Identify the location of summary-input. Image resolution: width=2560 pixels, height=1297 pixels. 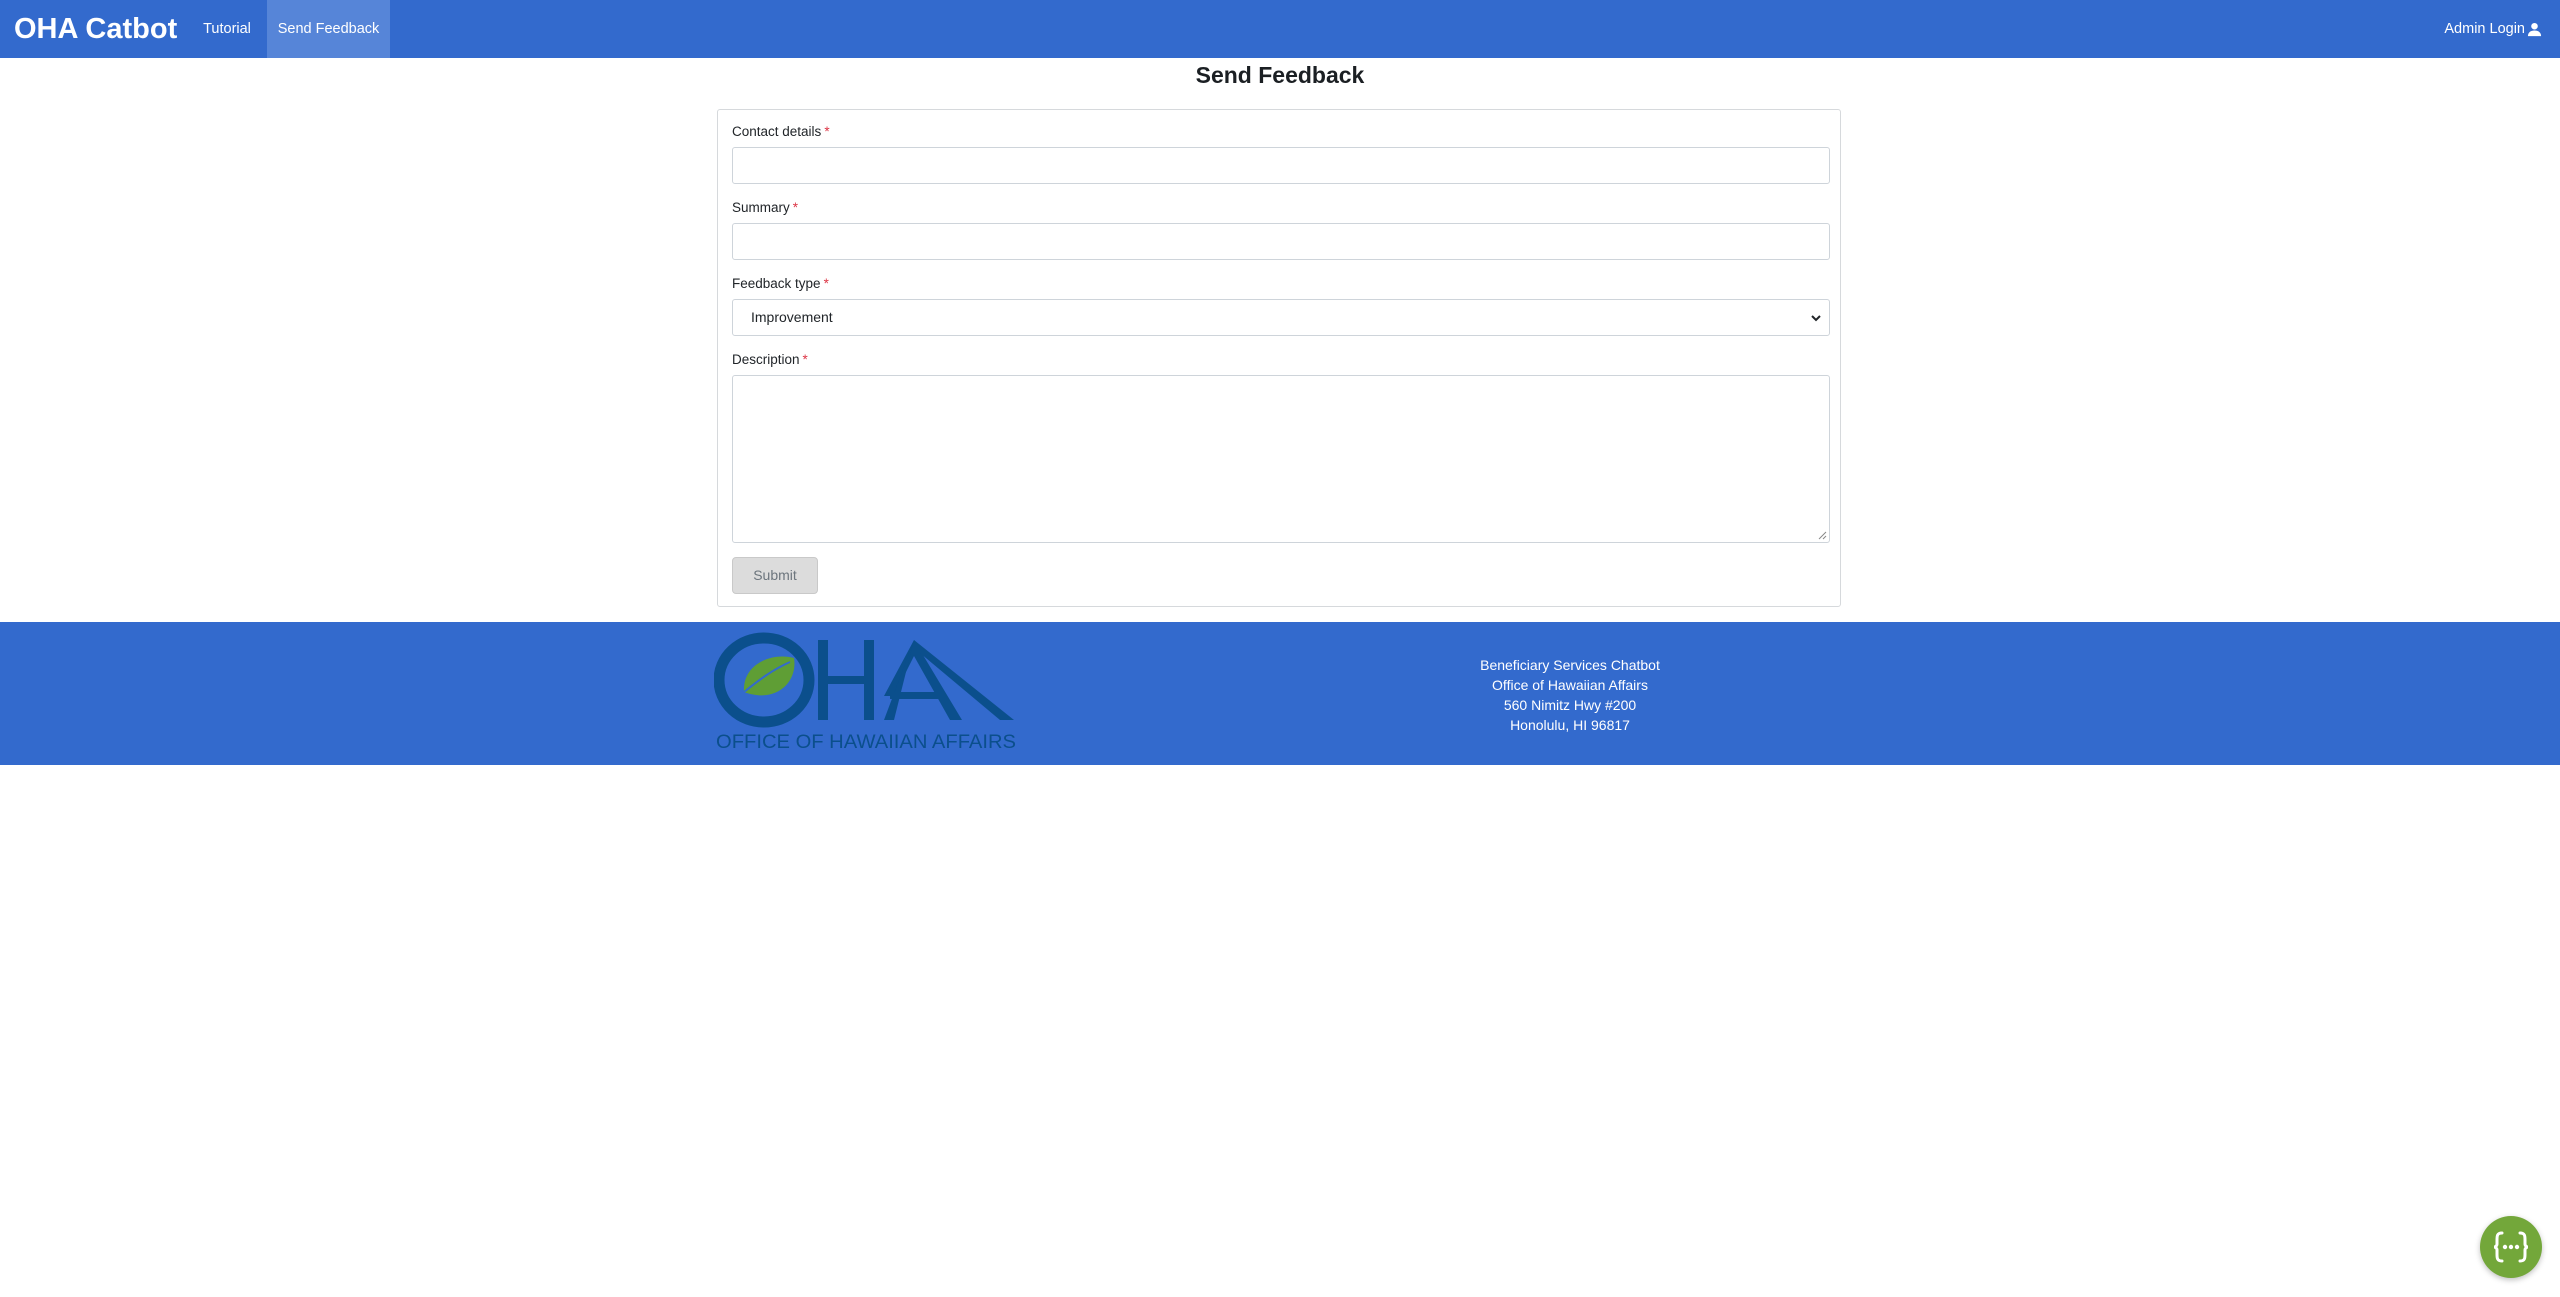
(1281, 241).